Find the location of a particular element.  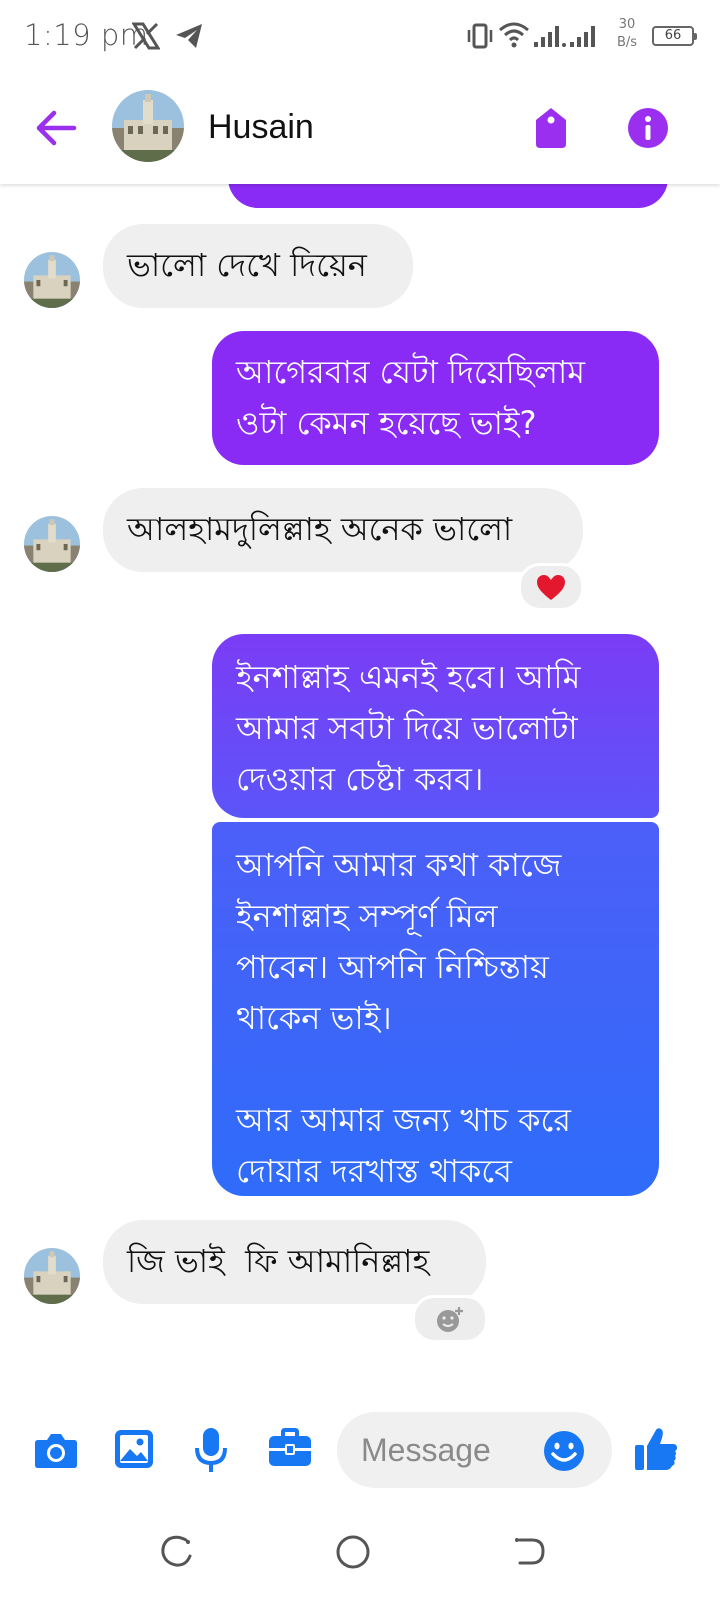

incoming-message: ভালো দেখে দিয়েন is located at coordinates (258, 266).